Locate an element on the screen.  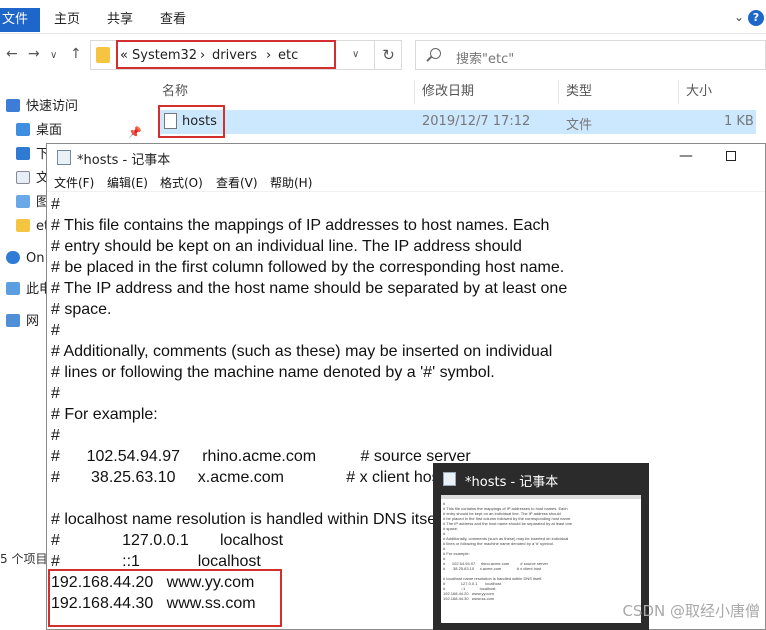
breadcrumb-etc: etc is located at coordinates (288, 55).